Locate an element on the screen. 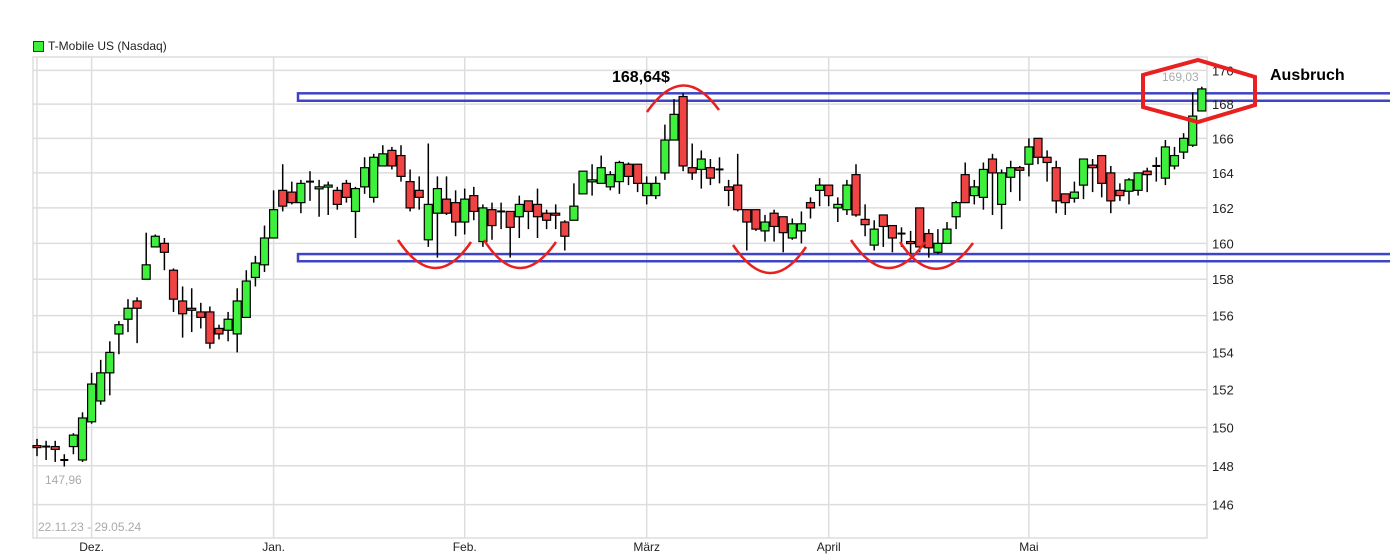 This screenshot has height=560, width=1390. y-tick-label: 160 is located at coordinates (1223, 243).